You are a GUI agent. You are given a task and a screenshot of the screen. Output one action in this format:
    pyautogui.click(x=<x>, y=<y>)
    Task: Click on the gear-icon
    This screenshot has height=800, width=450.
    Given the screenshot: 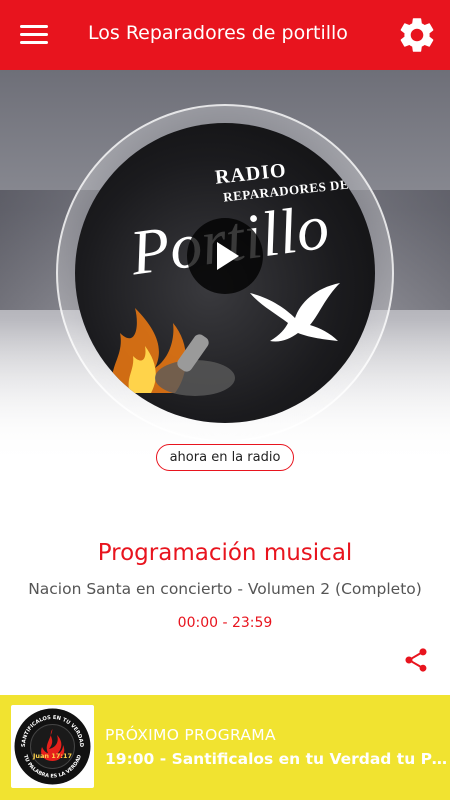 What is the action you would take?
    pyautogui.click(x=417, y=35)
    